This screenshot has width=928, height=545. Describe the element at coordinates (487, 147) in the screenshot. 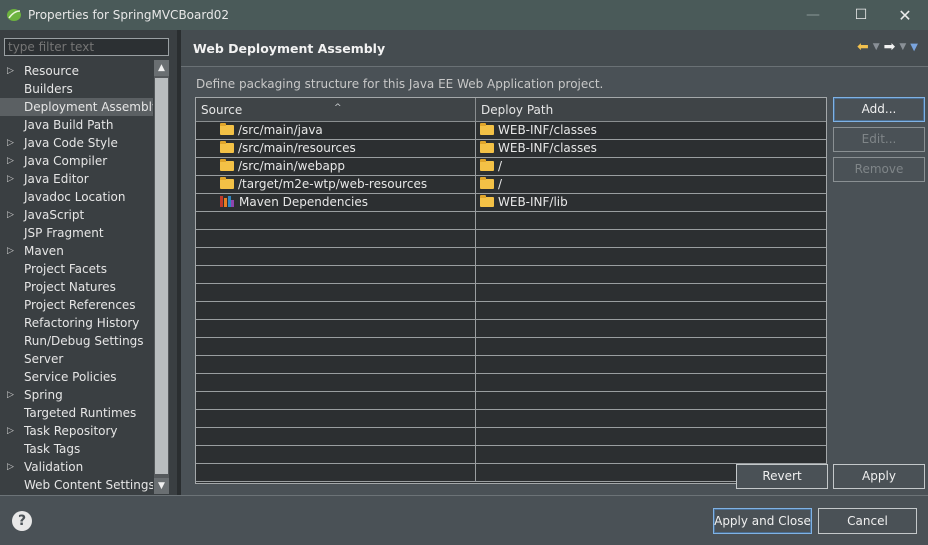

I see `folder-icon` at that location.